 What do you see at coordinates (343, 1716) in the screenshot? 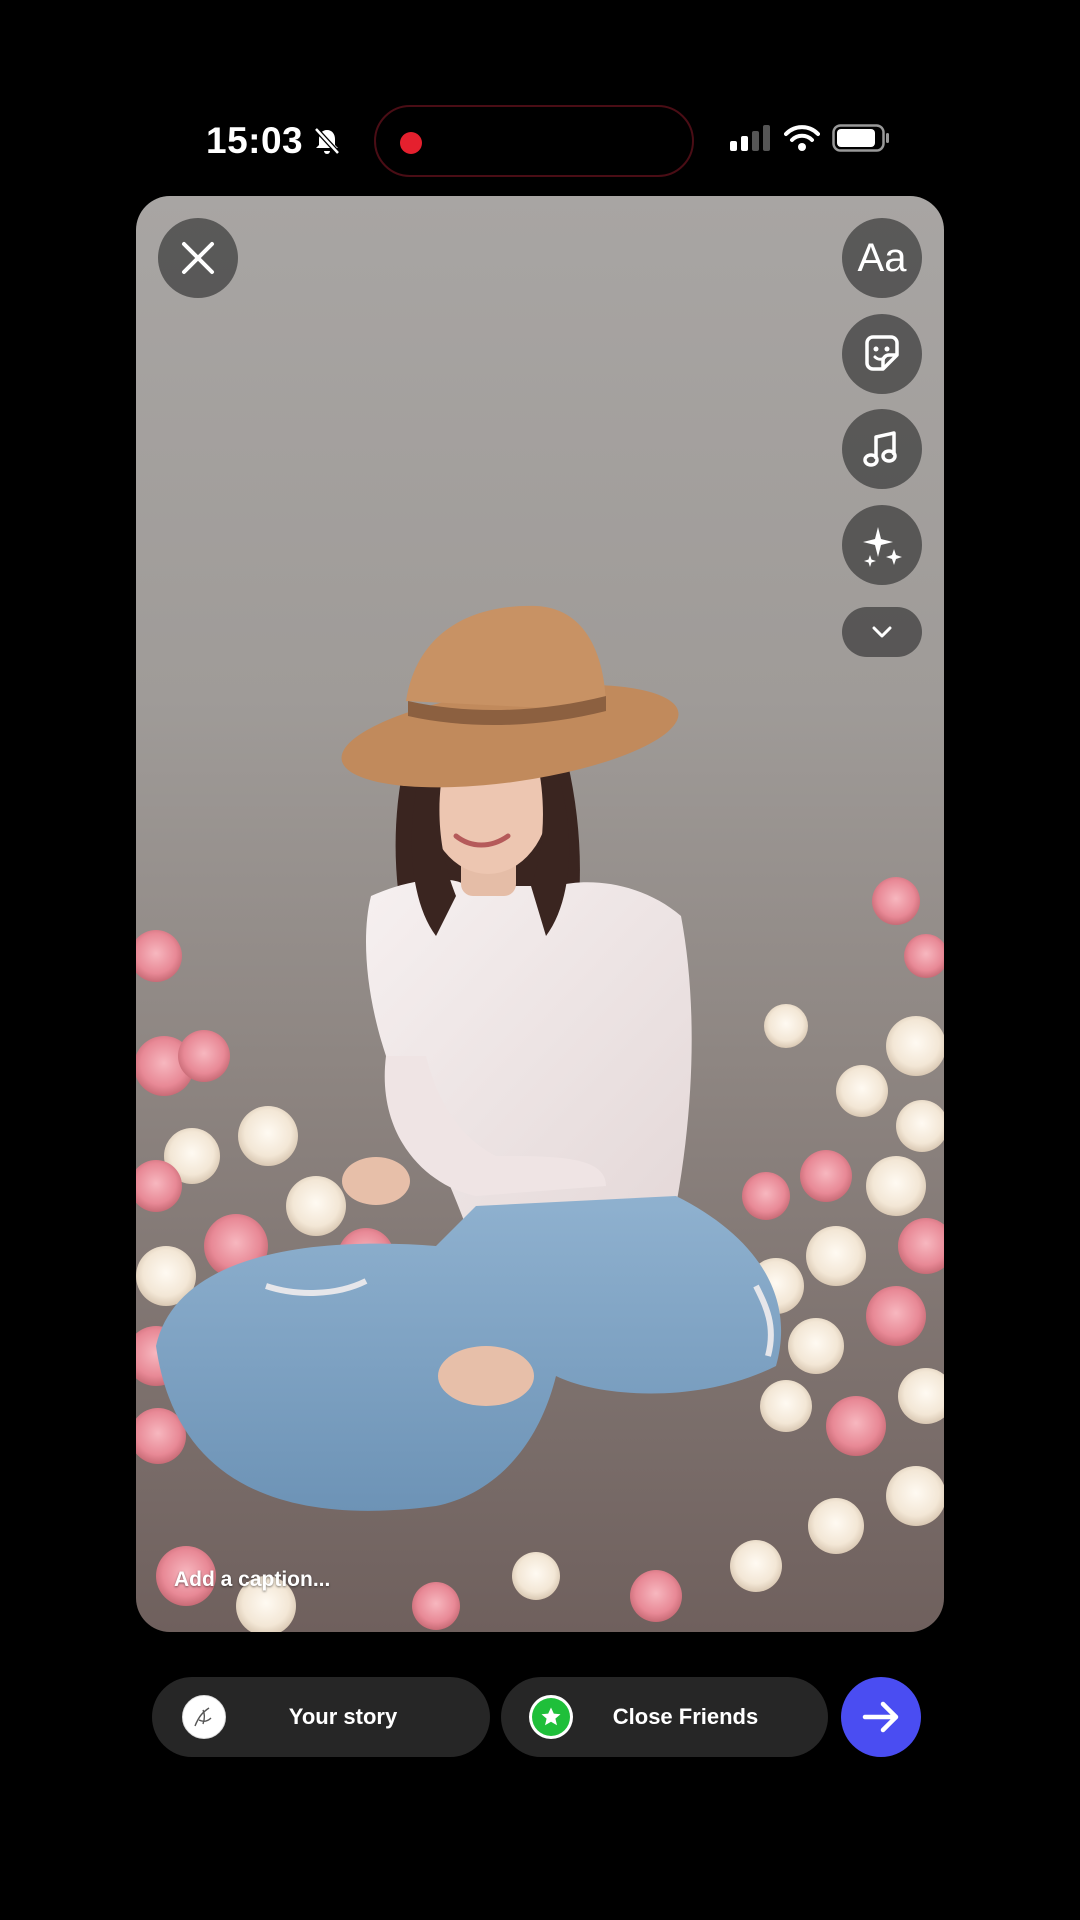
I see `your-story-label: Your story` at bounding box center [343, 1716].